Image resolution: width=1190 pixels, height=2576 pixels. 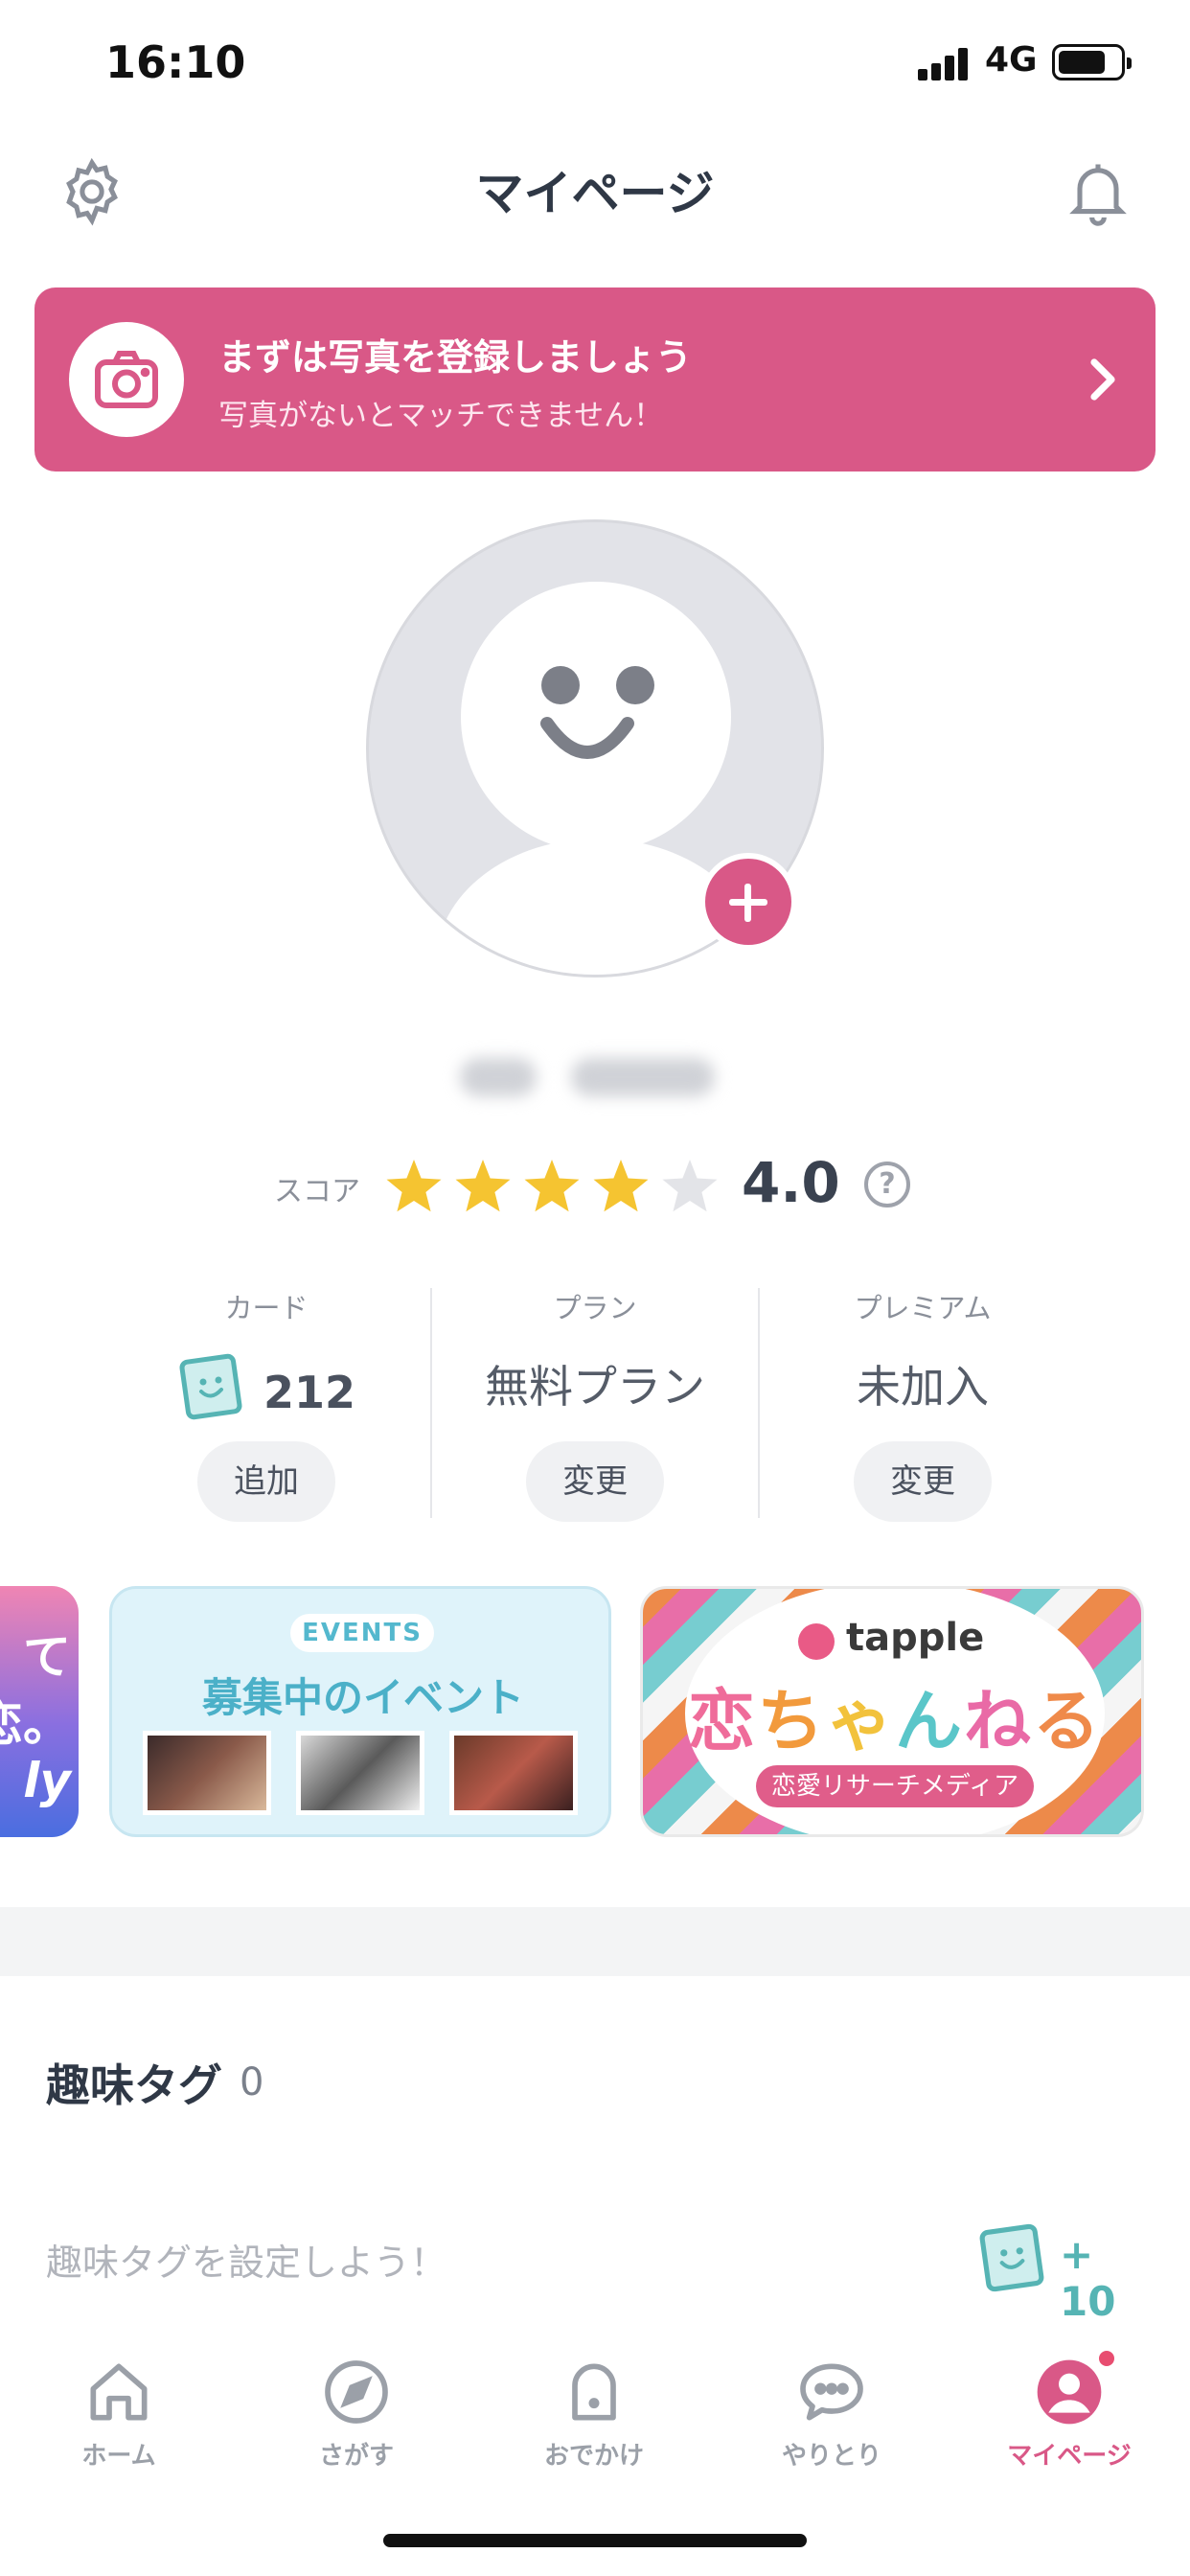 What do you see at coordinates (1106, 2358) in the screenshot?
I see `notification-badge` at bounding box center [1106, 2358].